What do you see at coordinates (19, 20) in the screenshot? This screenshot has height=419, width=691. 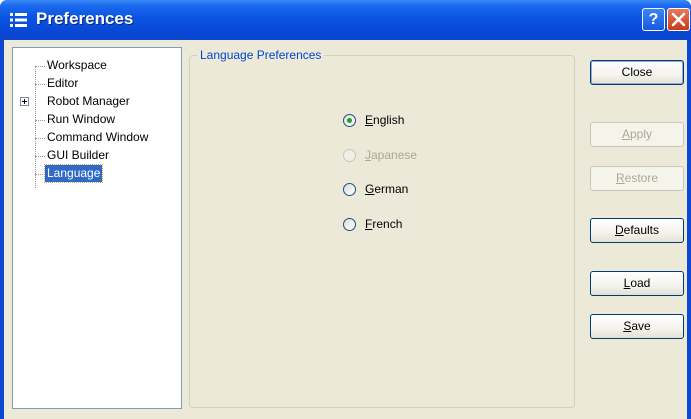 I see `app-menu-icon` at bounding box center [19, 20].